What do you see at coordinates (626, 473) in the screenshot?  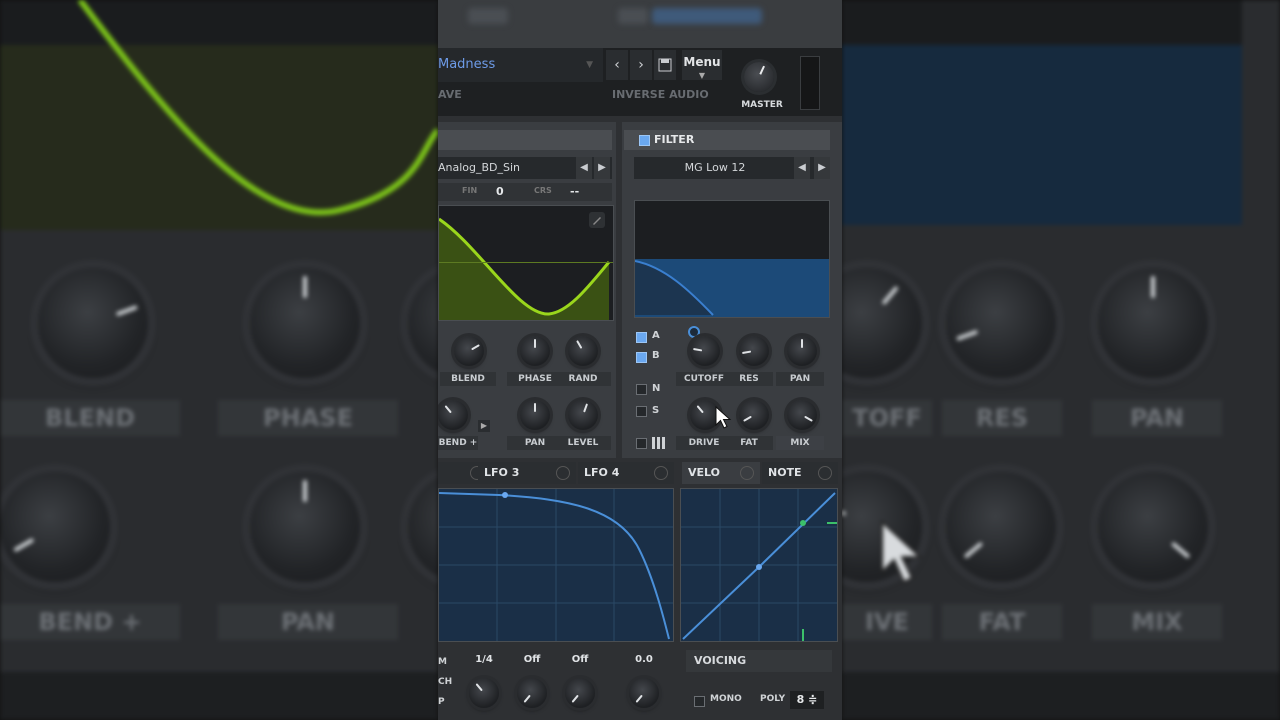 I see `tab-lfo-4: LFO 4` at bounding box center [626, 473].